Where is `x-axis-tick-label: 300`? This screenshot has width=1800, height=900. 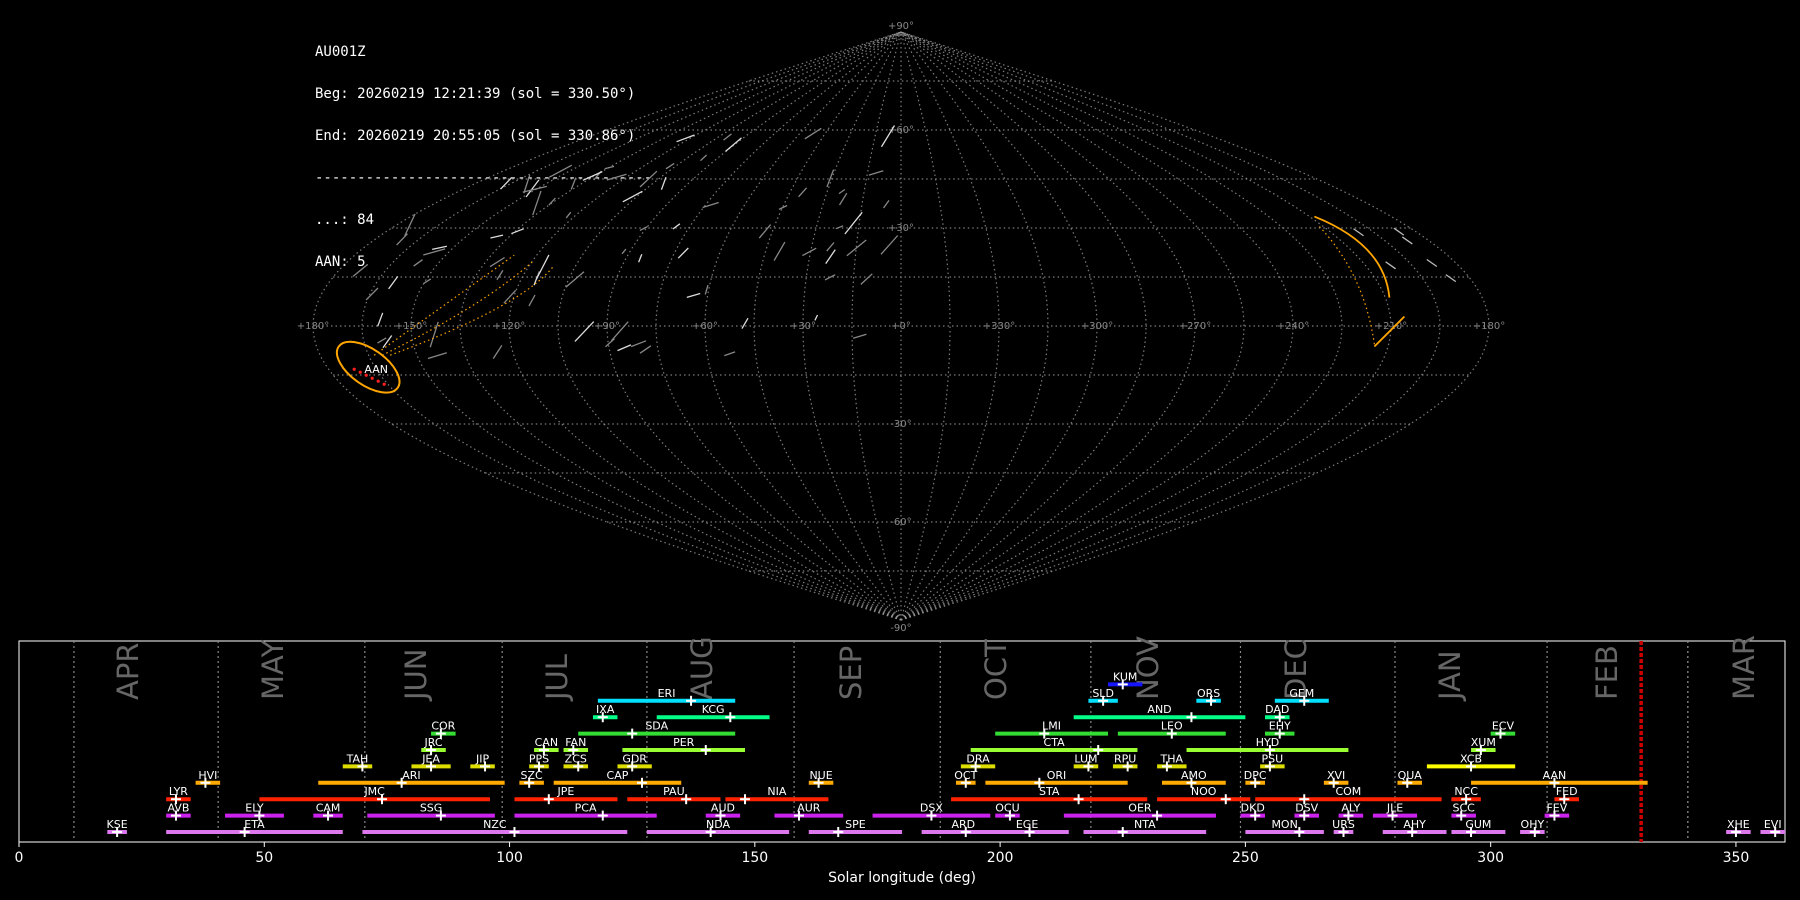
x-axis-tick-label: 300 is located at coordinates (1490, 858).